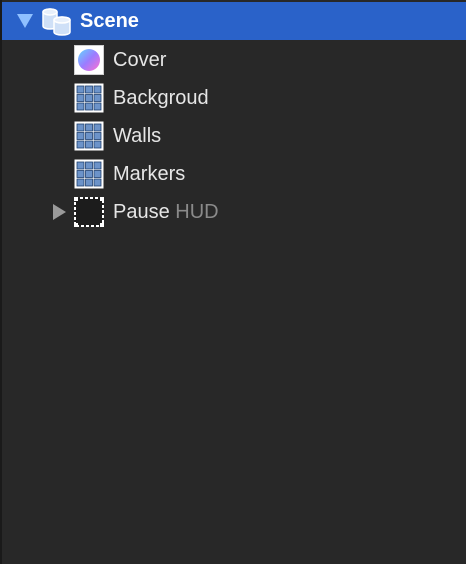  What do you see at coordinates (137, 136) in the screenshot?
I see `outline-row-label: Walls` at bounding box center [137, 136].